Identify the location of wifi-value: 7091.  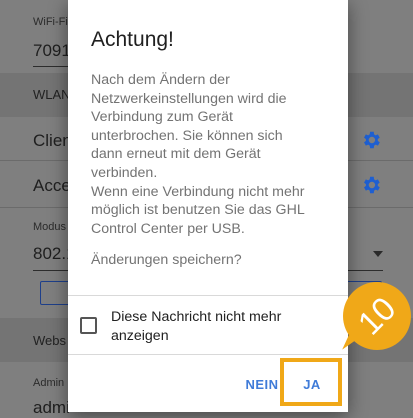
(52, 51).